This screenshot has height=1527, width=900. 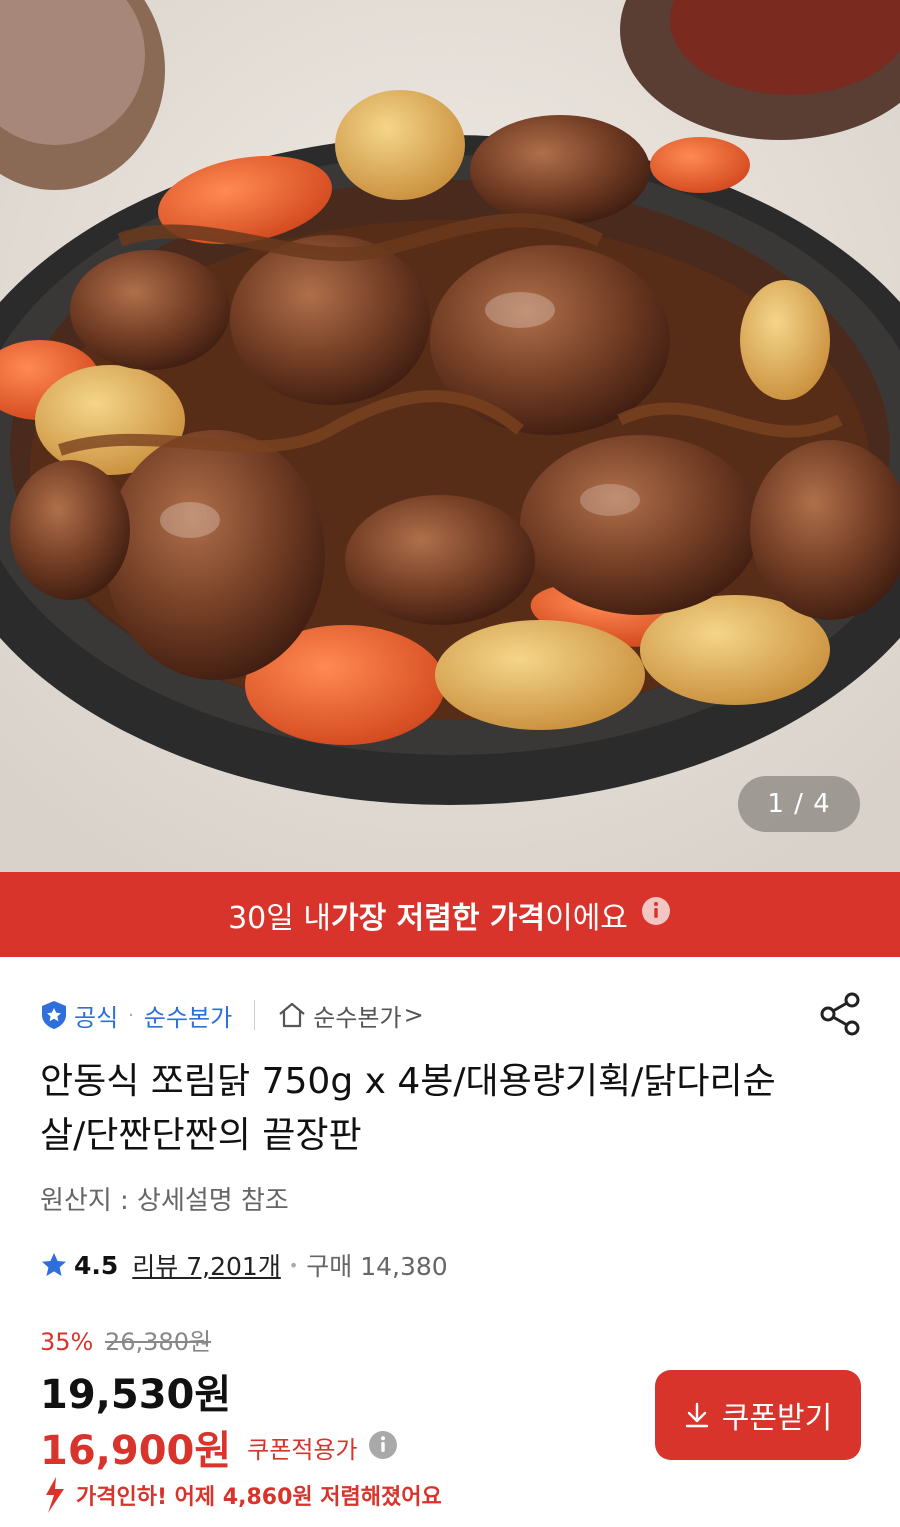 I want to click on coupon-price-label: 쿠폰적용가, so click(x=302, y=1449).